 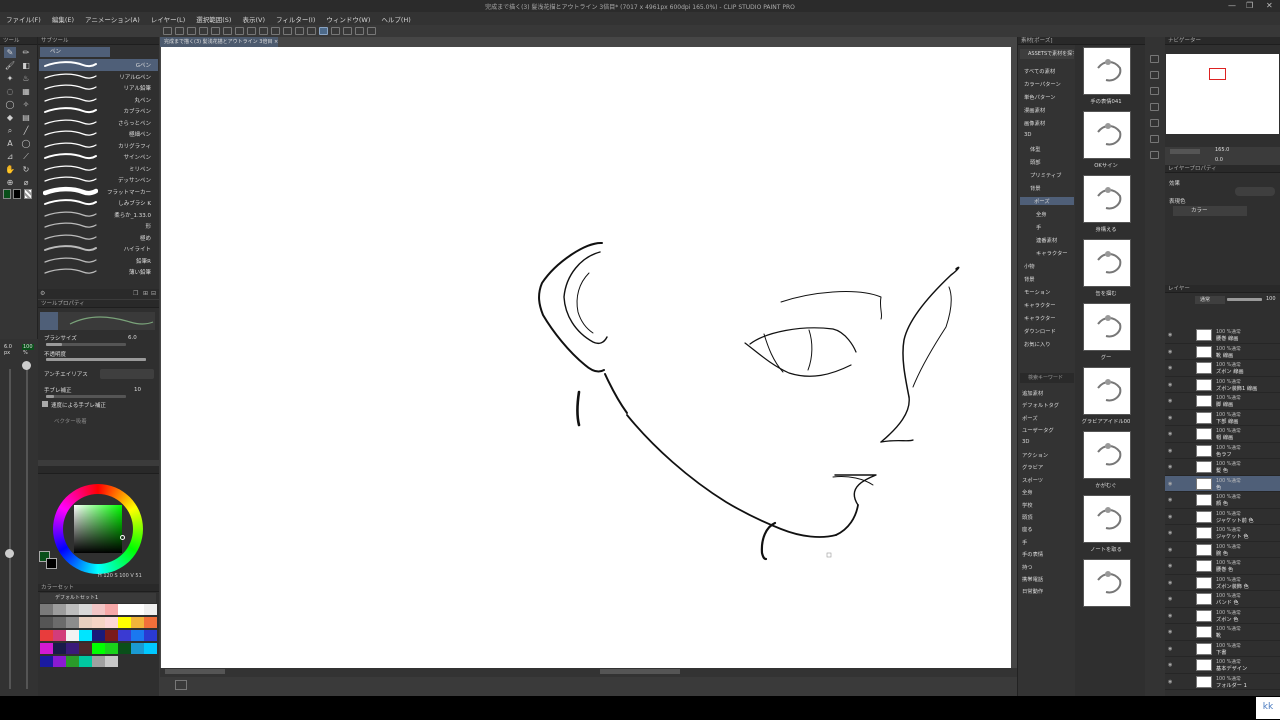 What do you see at coordinates (1047, 378) in the screenshot?
I see `keyword-search-input: 検索キーワード` at bounding box center [1047, 378].